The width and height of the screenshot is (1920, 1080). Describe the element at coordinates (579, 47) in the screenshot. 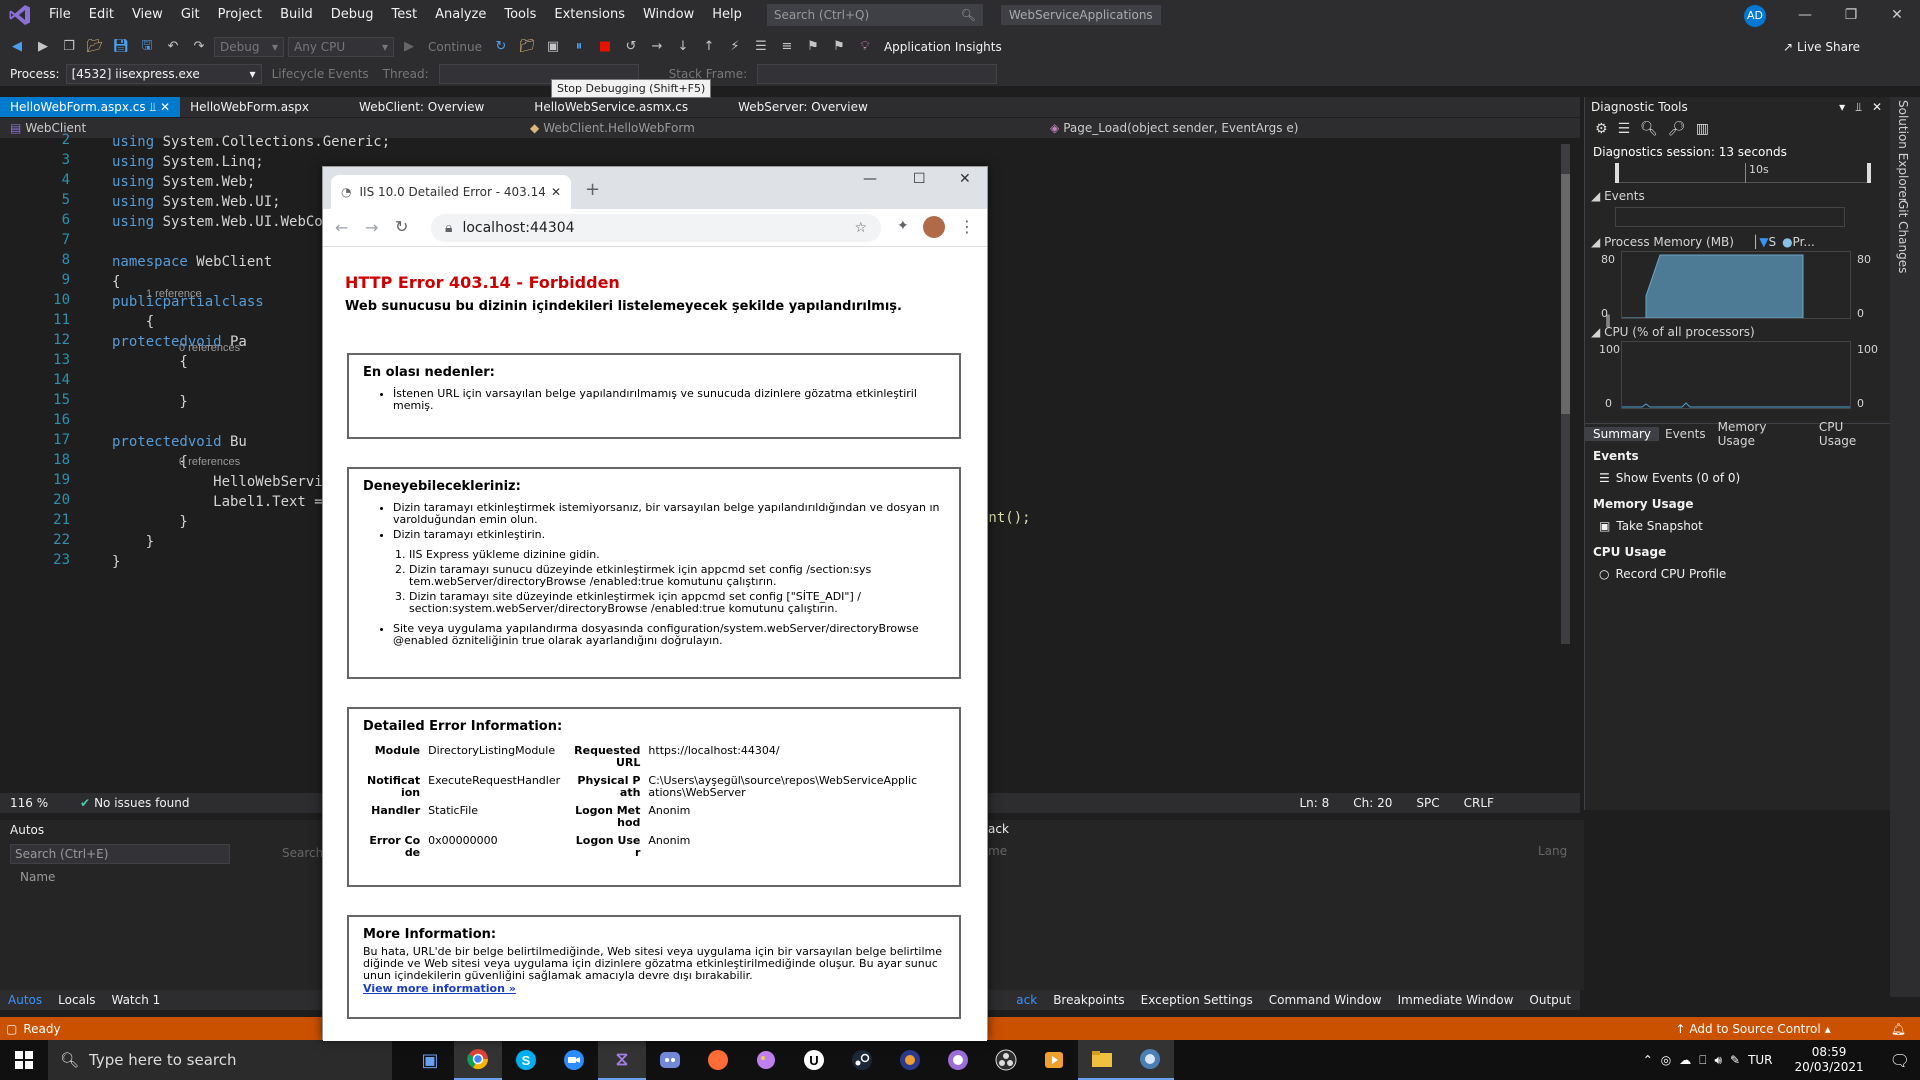

I see `pause-icon: ⏸︎` at that location.